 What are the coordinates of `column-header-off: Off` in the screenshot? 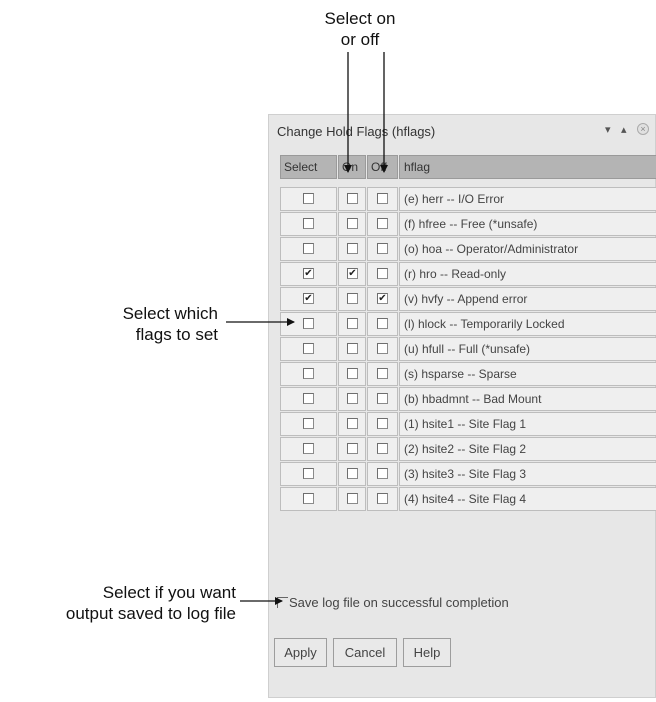 It's located at (382, 167).